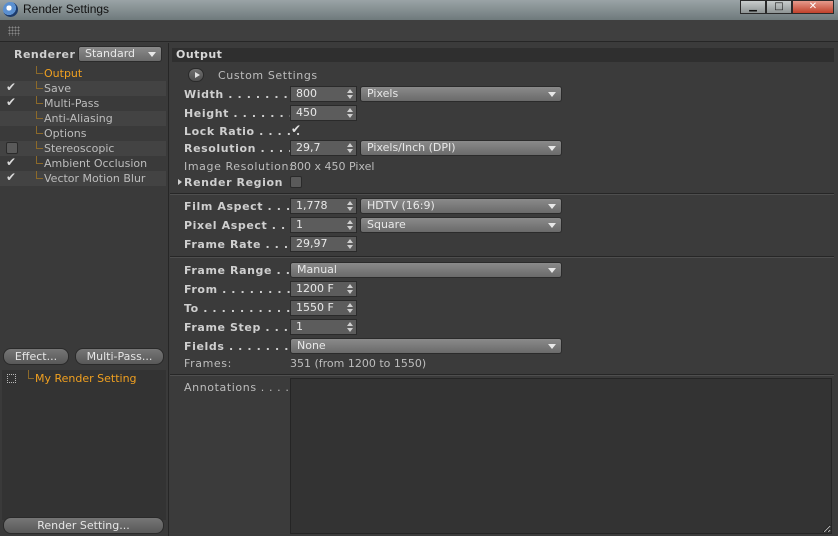  Describe the element at coordinates (12, 148) in the screenshot. I see `checkbox-empty` at that location.